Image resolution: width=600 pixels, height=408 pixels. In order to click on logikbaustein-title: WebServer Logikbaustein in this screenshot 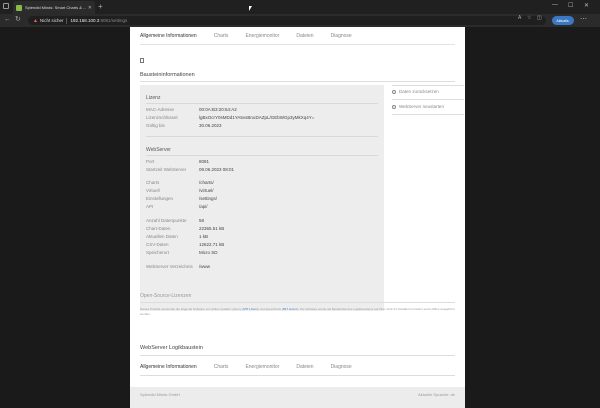, I will do `click(171, 348)`.